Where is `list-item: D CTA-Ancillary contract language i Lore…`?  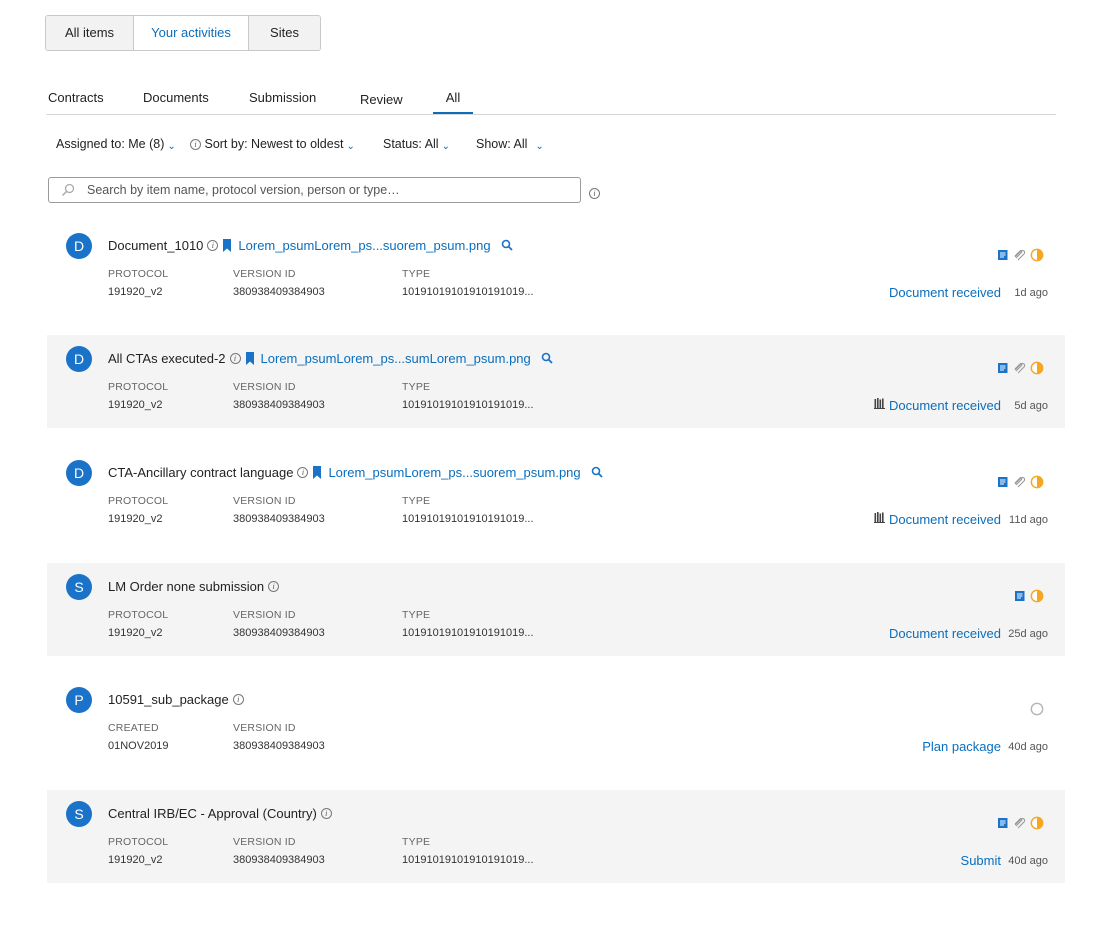
list-item: D CTA-Ancillary contract language i Lore… is located at coordinates (556, 495).